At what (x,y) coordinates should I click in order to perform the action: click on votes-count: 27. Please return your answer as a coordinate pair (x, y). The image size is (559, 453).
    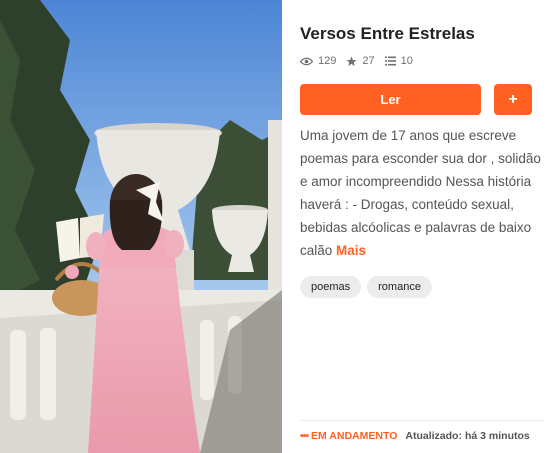
    Looking at the image, I should click on (368, 61).